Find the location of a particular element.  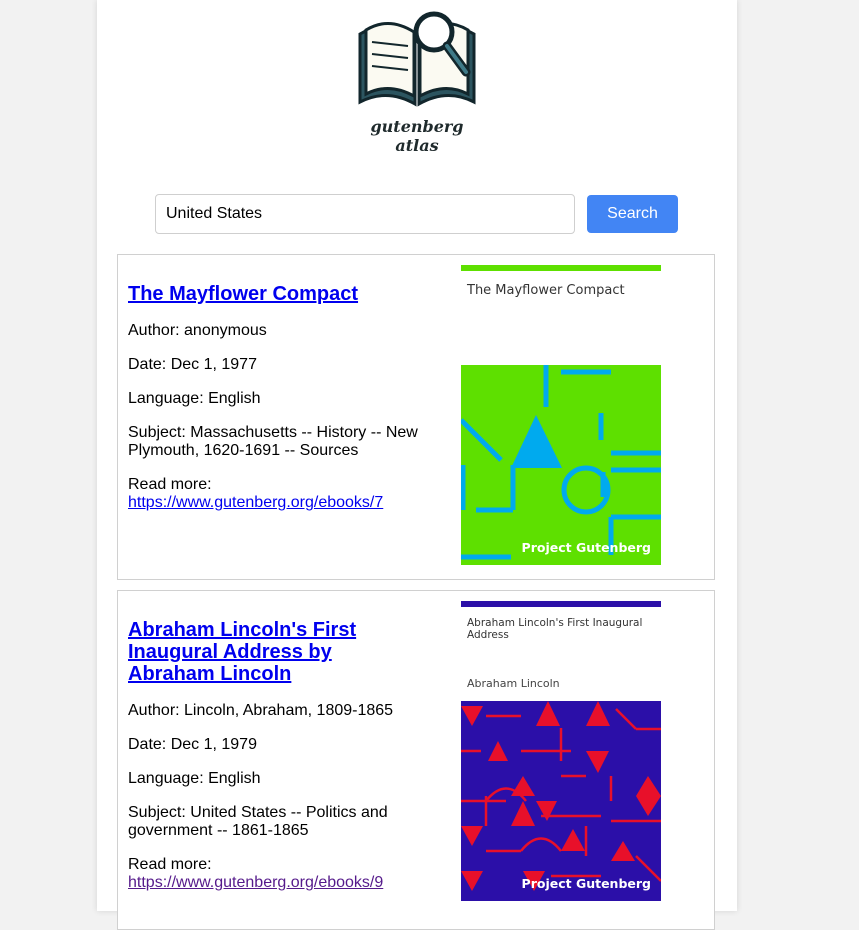

result-author: Author: anonymous is located at coordinates (197, 330).